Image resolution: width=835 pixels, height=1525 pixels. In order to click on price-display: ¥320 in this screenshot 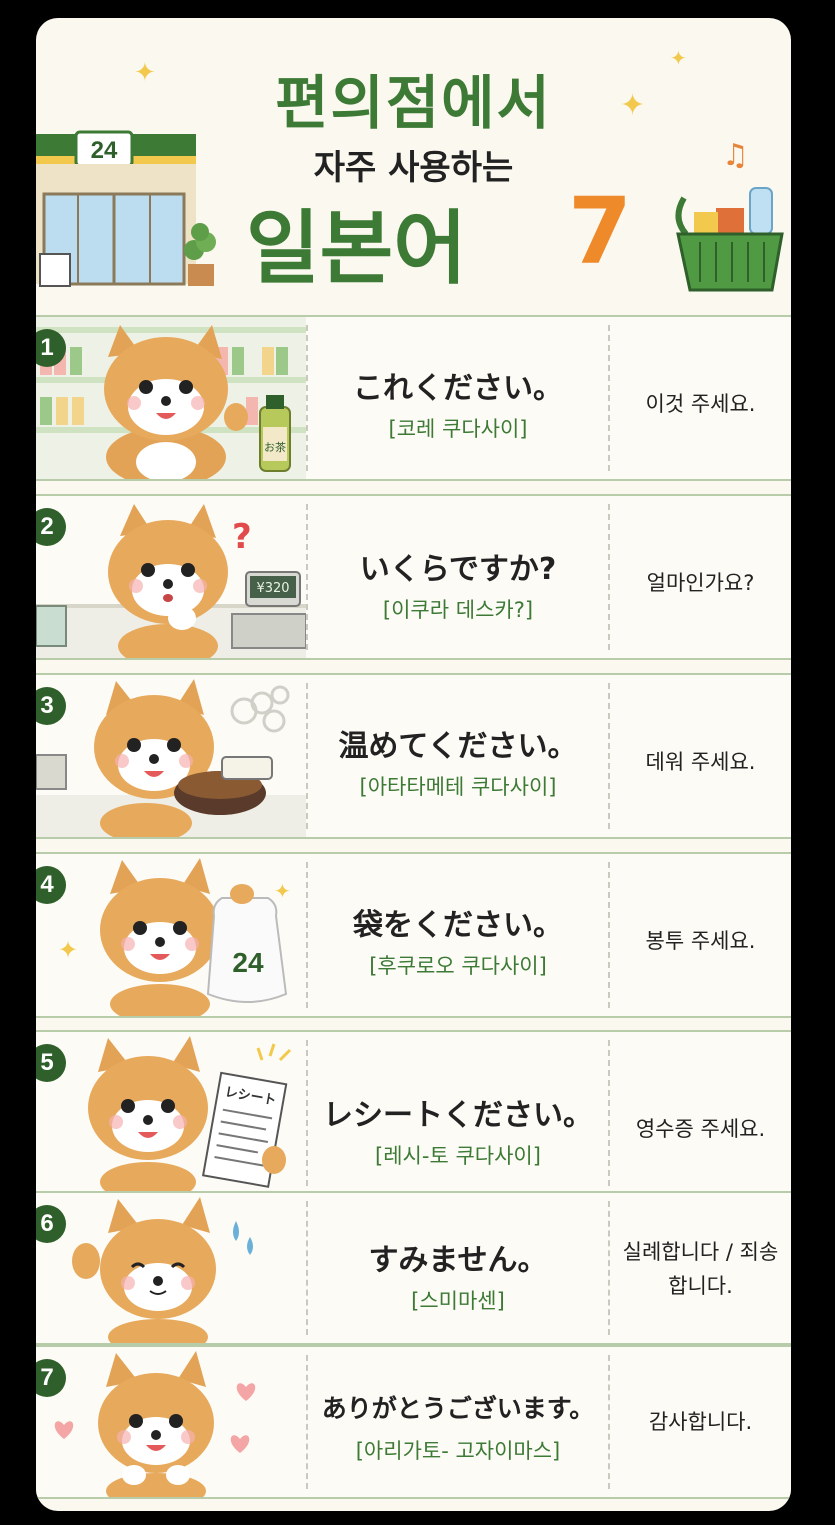, I will do `click(272, 588)`.